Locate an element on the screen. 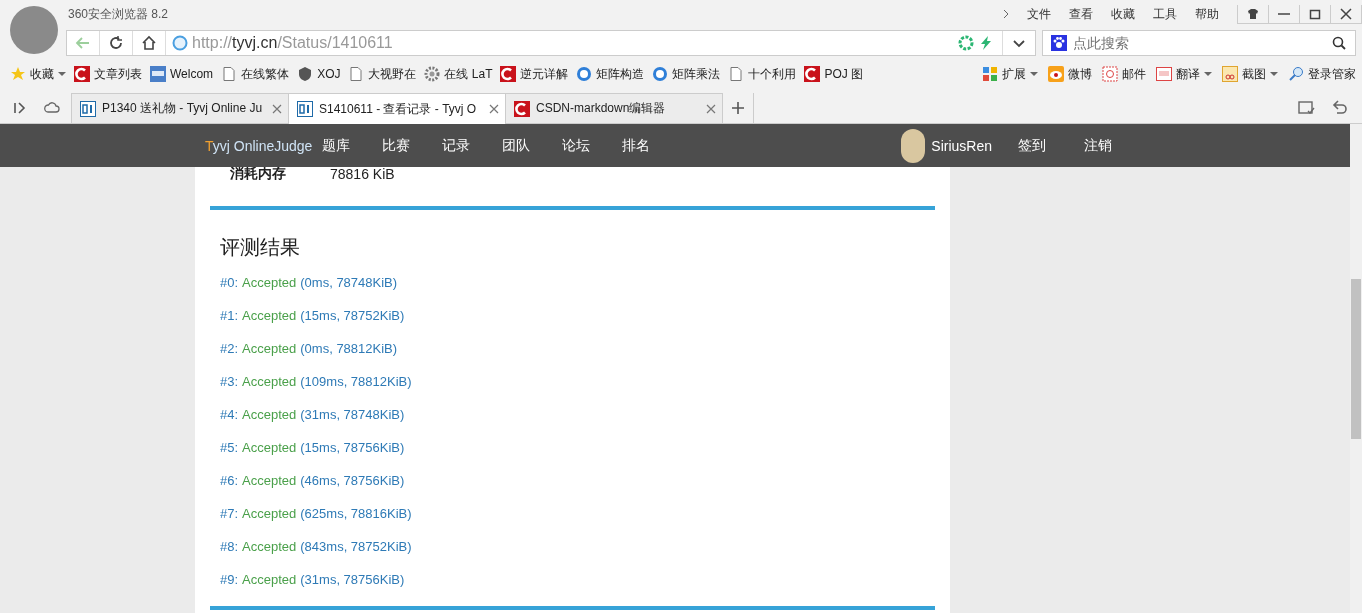 The height and width of the screenshot is (613, 1362). search-field: 点此搜索 is located at coordinates (1199, 43).